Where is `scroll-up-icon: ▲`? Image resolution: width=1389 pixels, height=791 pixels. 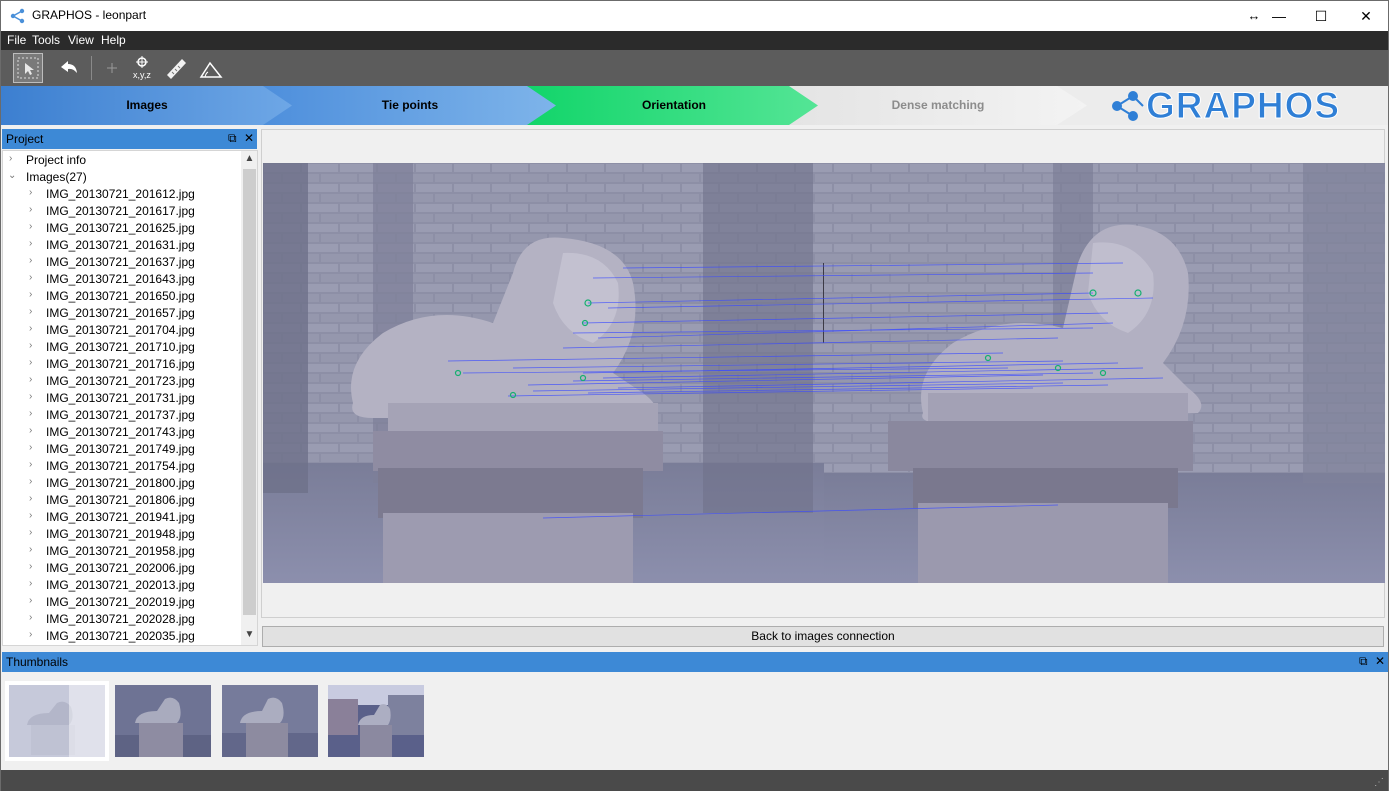
scroll-up-icon: ▲ is located at coordinates (249, 160).